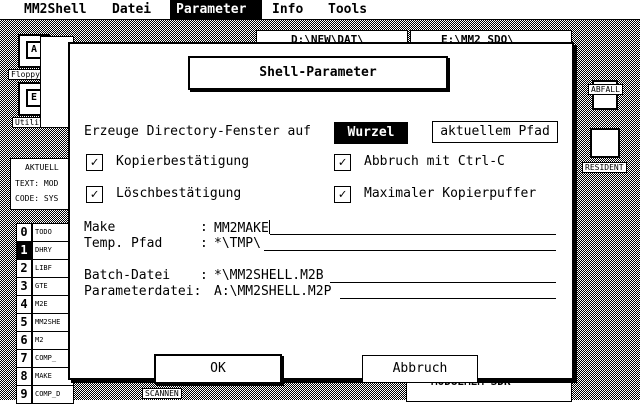 The height and width of the screenshot is (404, 640). I want to click on dir-window-prompt: Erzeuge Directory-Fenster auf, so click(197, 131).